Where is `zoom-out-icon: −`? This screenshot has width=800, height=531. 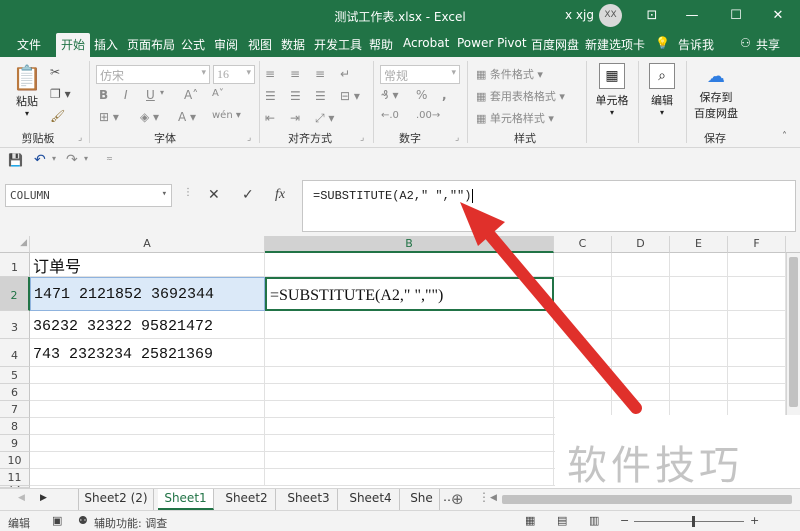 zoom-out-icon: − is located at coordinates (624, 520).